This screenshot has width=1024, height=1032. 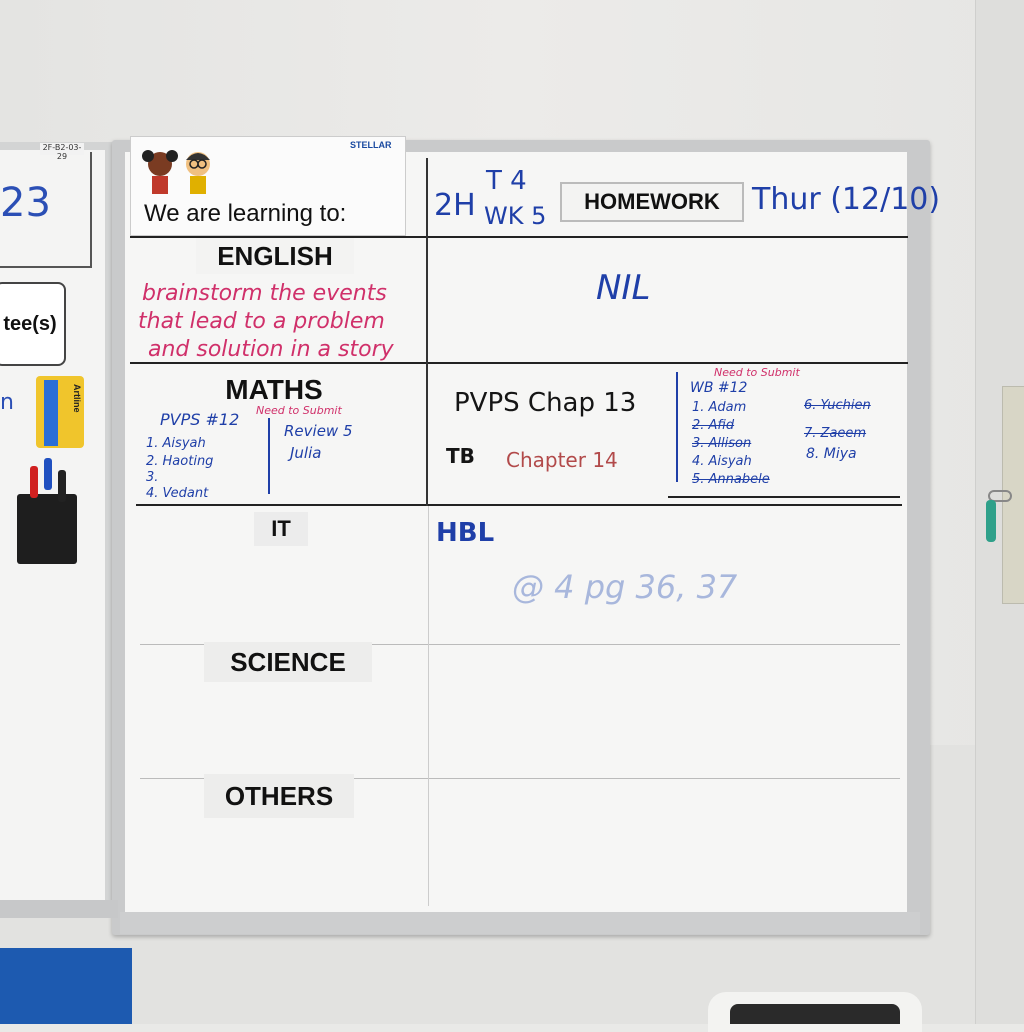 I want to click on wb-need-submit-note: Need to Submit, so click(x=757, y=372).